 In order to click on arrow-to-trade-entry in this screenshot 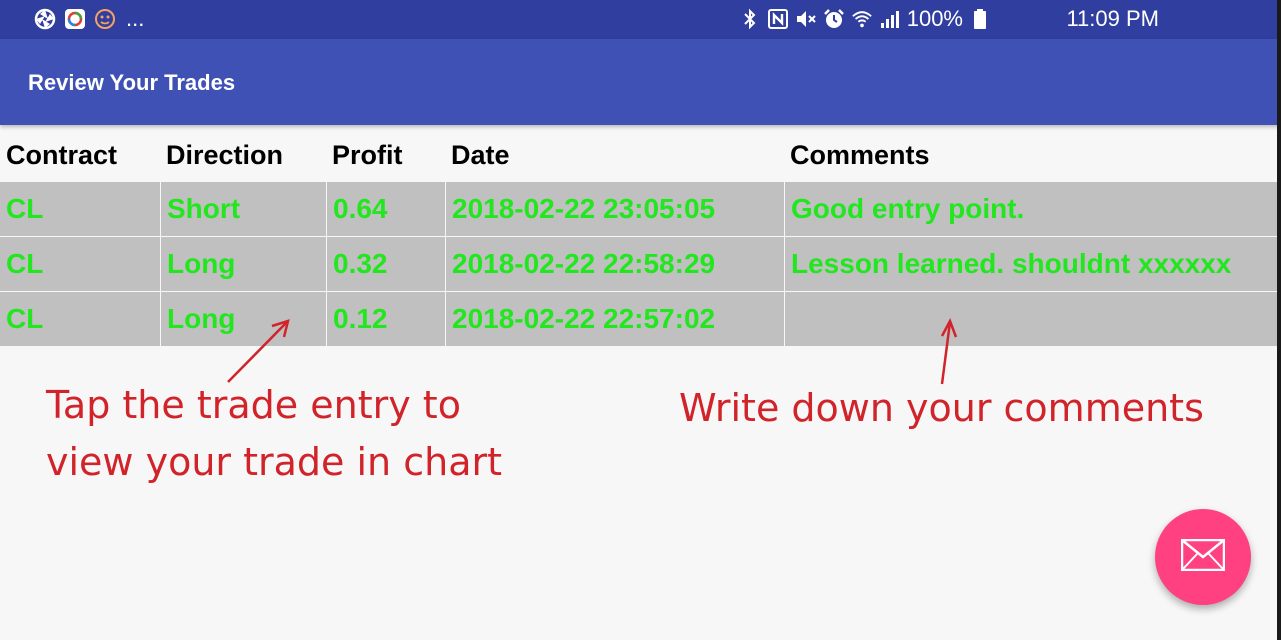, I will do `click(258, 351)`.